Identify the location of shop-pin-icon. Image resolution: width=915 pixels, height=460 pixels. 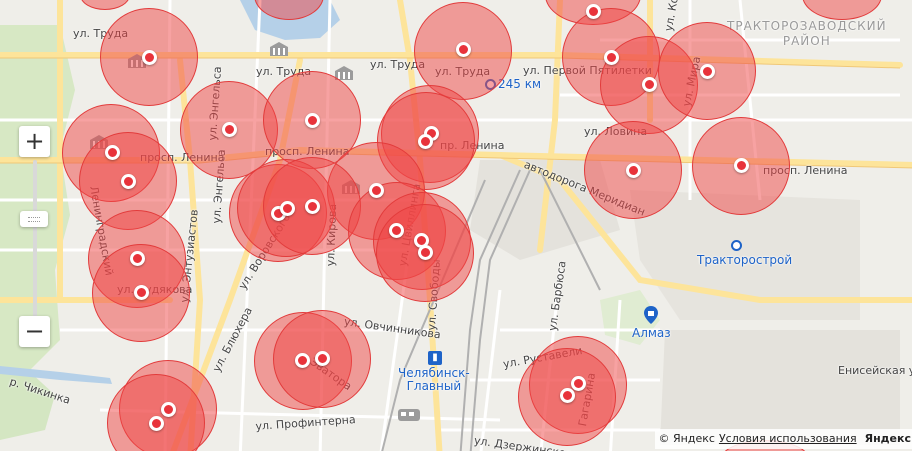
(651, 315).